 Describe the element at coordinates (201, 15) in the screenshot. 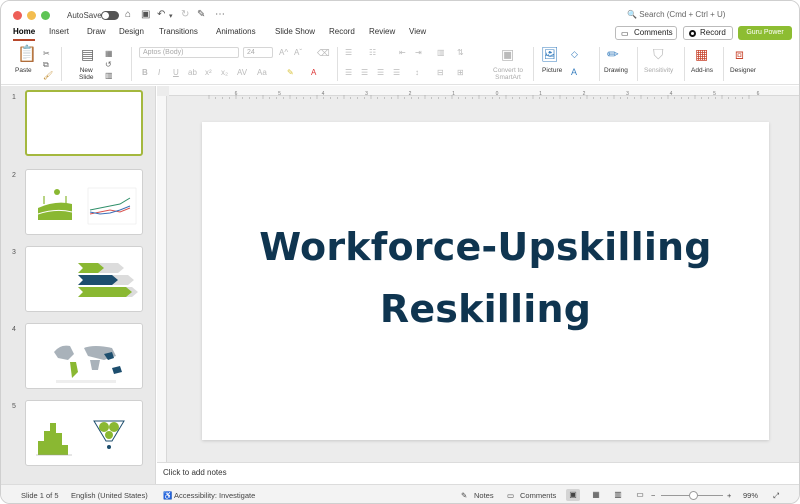

I see `customize-icon: ✎` at that location.